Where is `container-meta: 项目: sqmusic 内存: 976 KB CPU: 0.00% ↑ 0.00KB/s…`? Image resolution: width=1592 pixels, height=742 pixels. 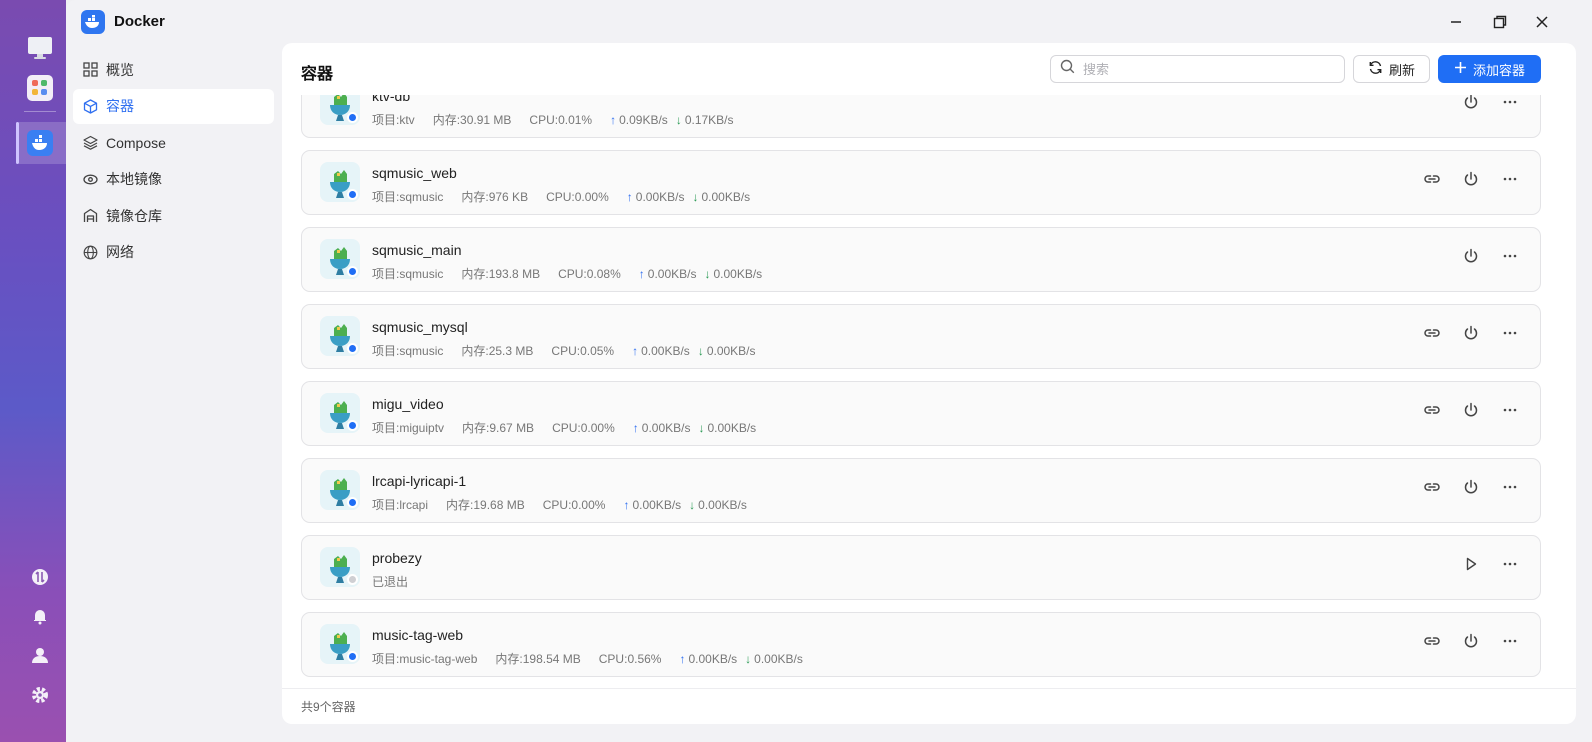 container-meta: 项目: sqmusic 内存: 976 KB CPU: 0.00% ↑ 0.00KB/s… is located at coordinates (561, 196).